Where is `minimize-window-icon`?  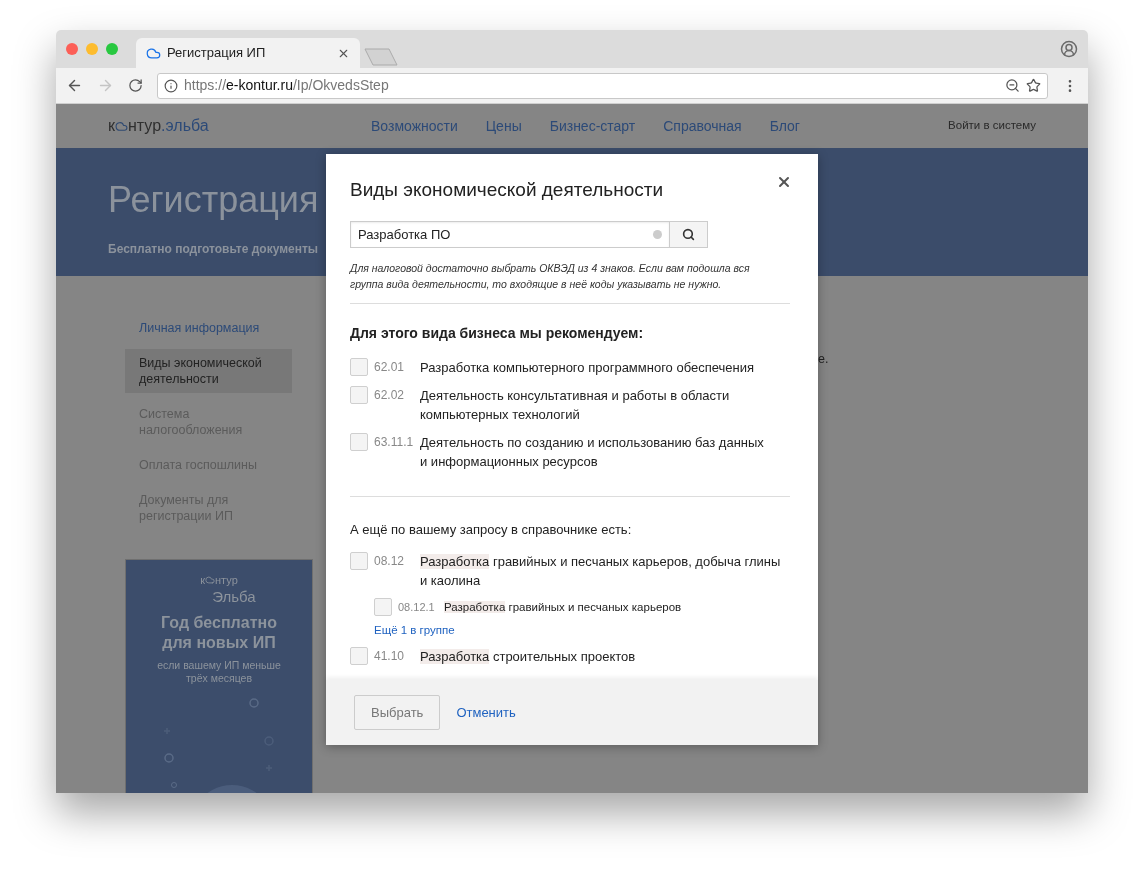
minimize-window-icon is located at coordinates (92, 49).